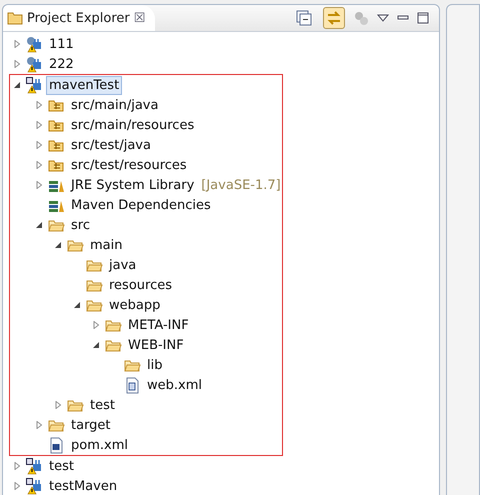 Image resolution: width=480 pixels, height=495 pixels. Describe the element at coordinates (158, 325) in the screenshot. I see `tree-item: META-INF` at that location.